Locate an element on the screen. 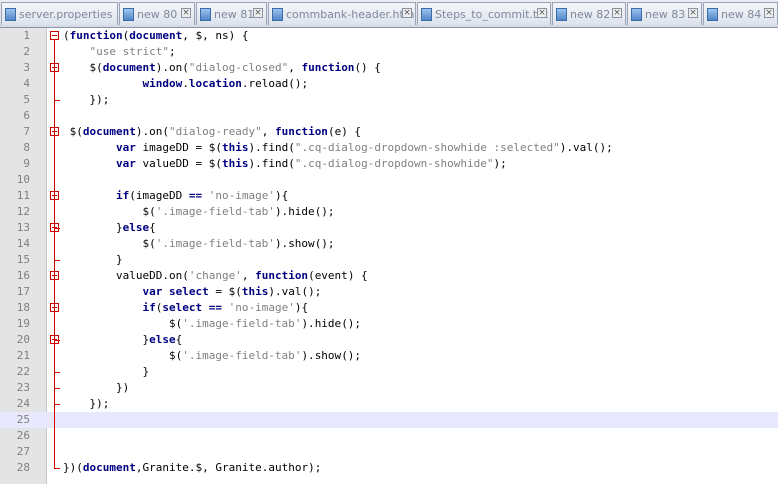 Image resolution: width=778 pixels, height=484 pixels. code-line: 5 }); is located at coordinates (389, 100).